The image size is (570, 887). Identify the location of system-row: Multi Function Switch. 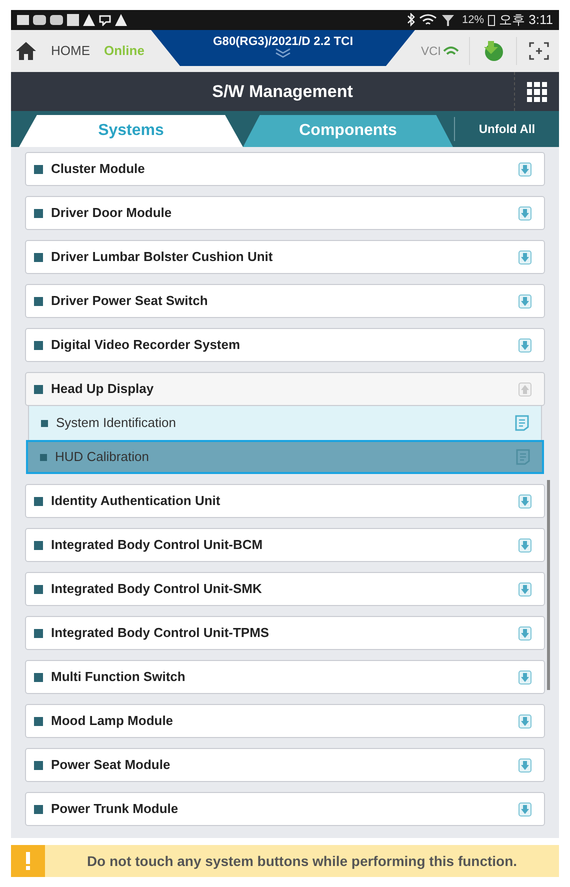
(285, 677).